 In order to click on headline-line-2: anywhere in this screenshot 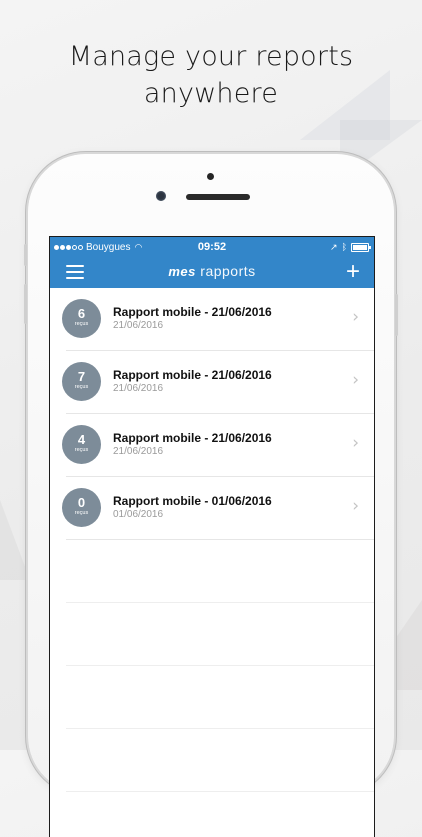, I will do `click(211, 93)`.